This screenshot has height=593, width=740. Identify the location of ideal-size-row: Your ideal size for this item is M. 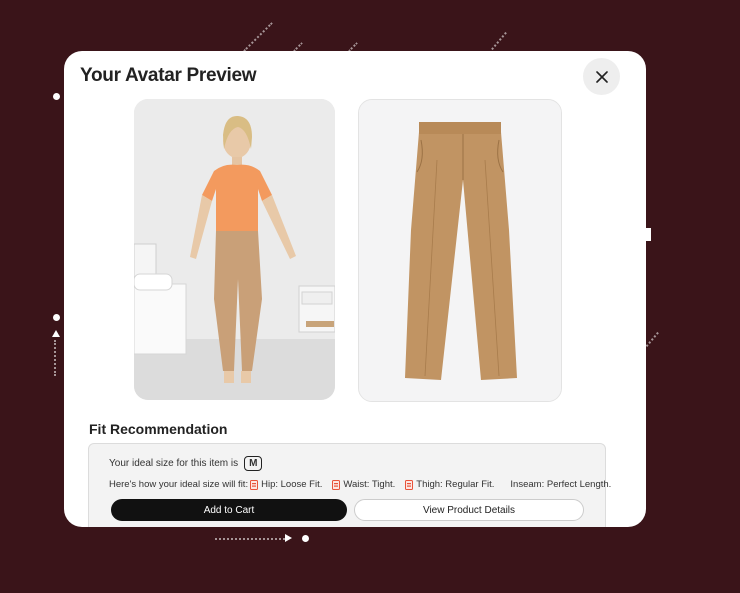
(186, 463).